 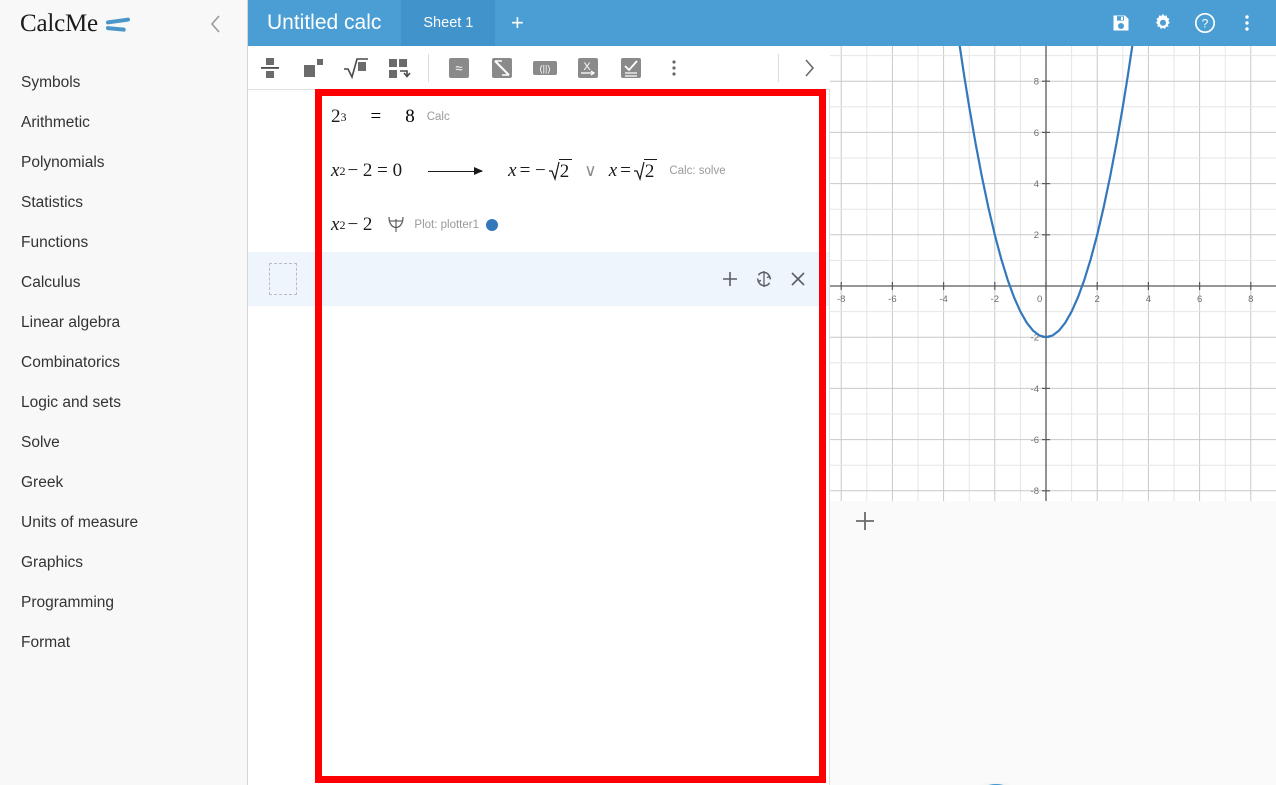 I want to click on add-row-button, so click(x=730, y=279).